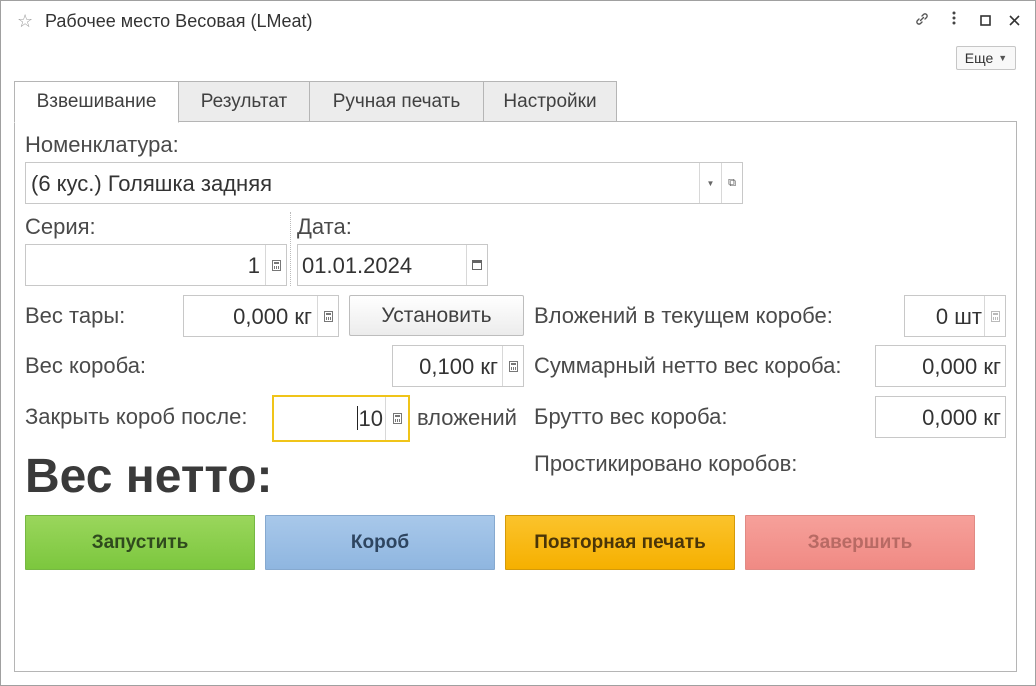 This screenshot has height=686, width=1036. What do you see at coordinates (102, 144) in the screenshot?
I see `nomenclature-label: Номенклатура:` at bounding box center [102, 144].